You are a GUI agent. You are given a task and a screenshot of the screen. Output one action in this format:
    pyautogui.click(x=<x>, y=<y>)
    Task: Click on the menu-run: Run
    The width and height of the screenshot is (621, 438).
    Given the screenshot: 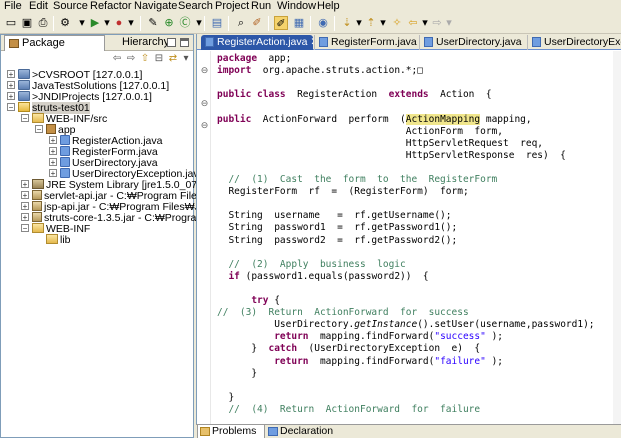 What is the action you would take?
    pyautogui.click(x=261, y=6)
    